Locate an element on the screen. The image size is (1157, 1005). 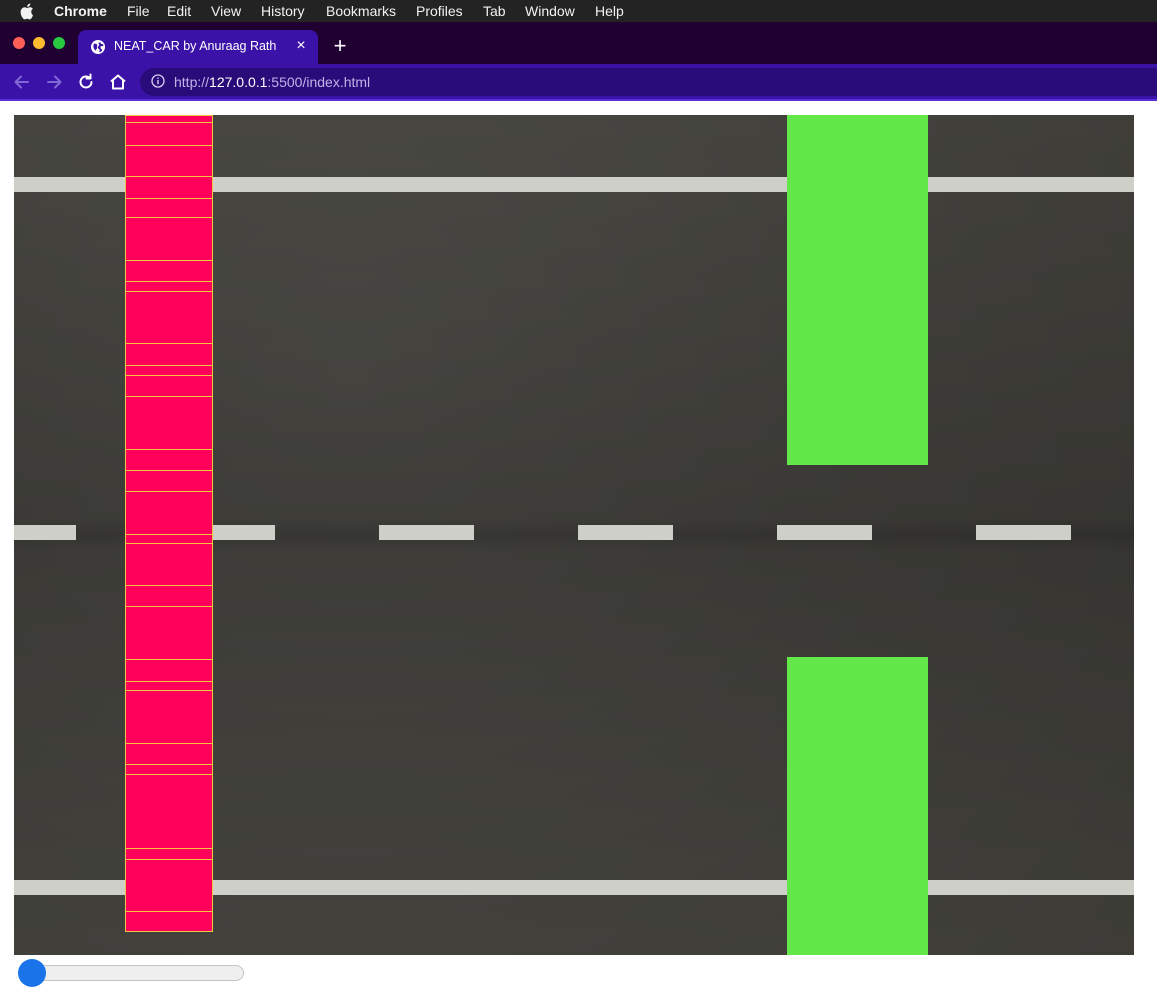
reload-icon is located at coordinates (86, 82).